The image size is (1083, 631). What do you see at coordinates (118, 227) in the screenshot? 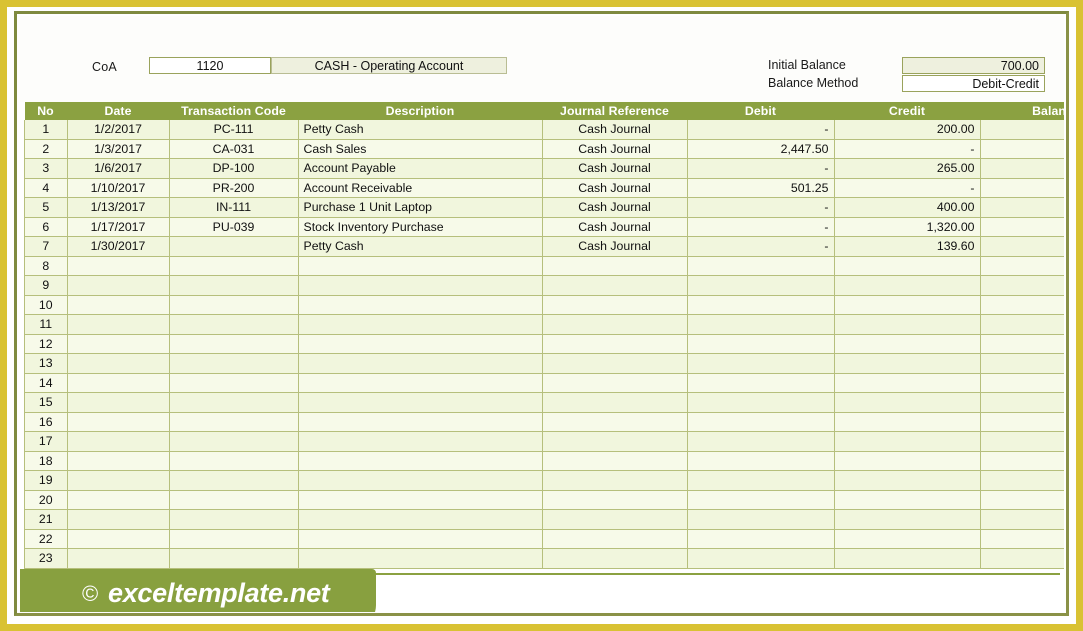
I see `cell-date: 1/17/2017` at bounding box center [118, 227].